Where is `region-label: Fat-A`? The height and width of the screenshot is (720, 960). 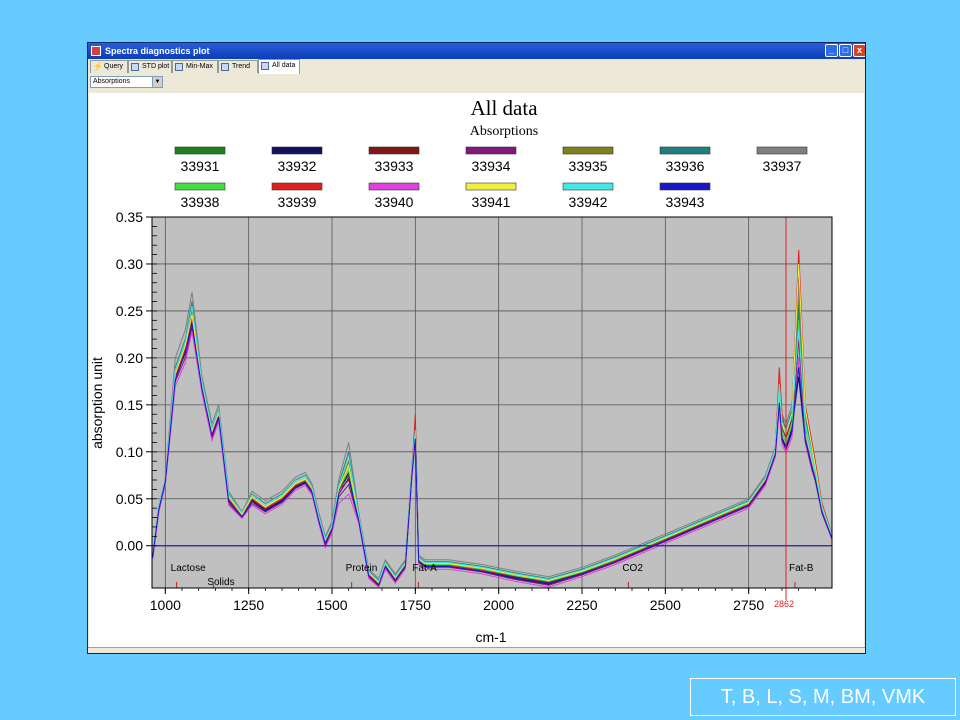
region-label: Fat-A is located at coordinates (424, 568).